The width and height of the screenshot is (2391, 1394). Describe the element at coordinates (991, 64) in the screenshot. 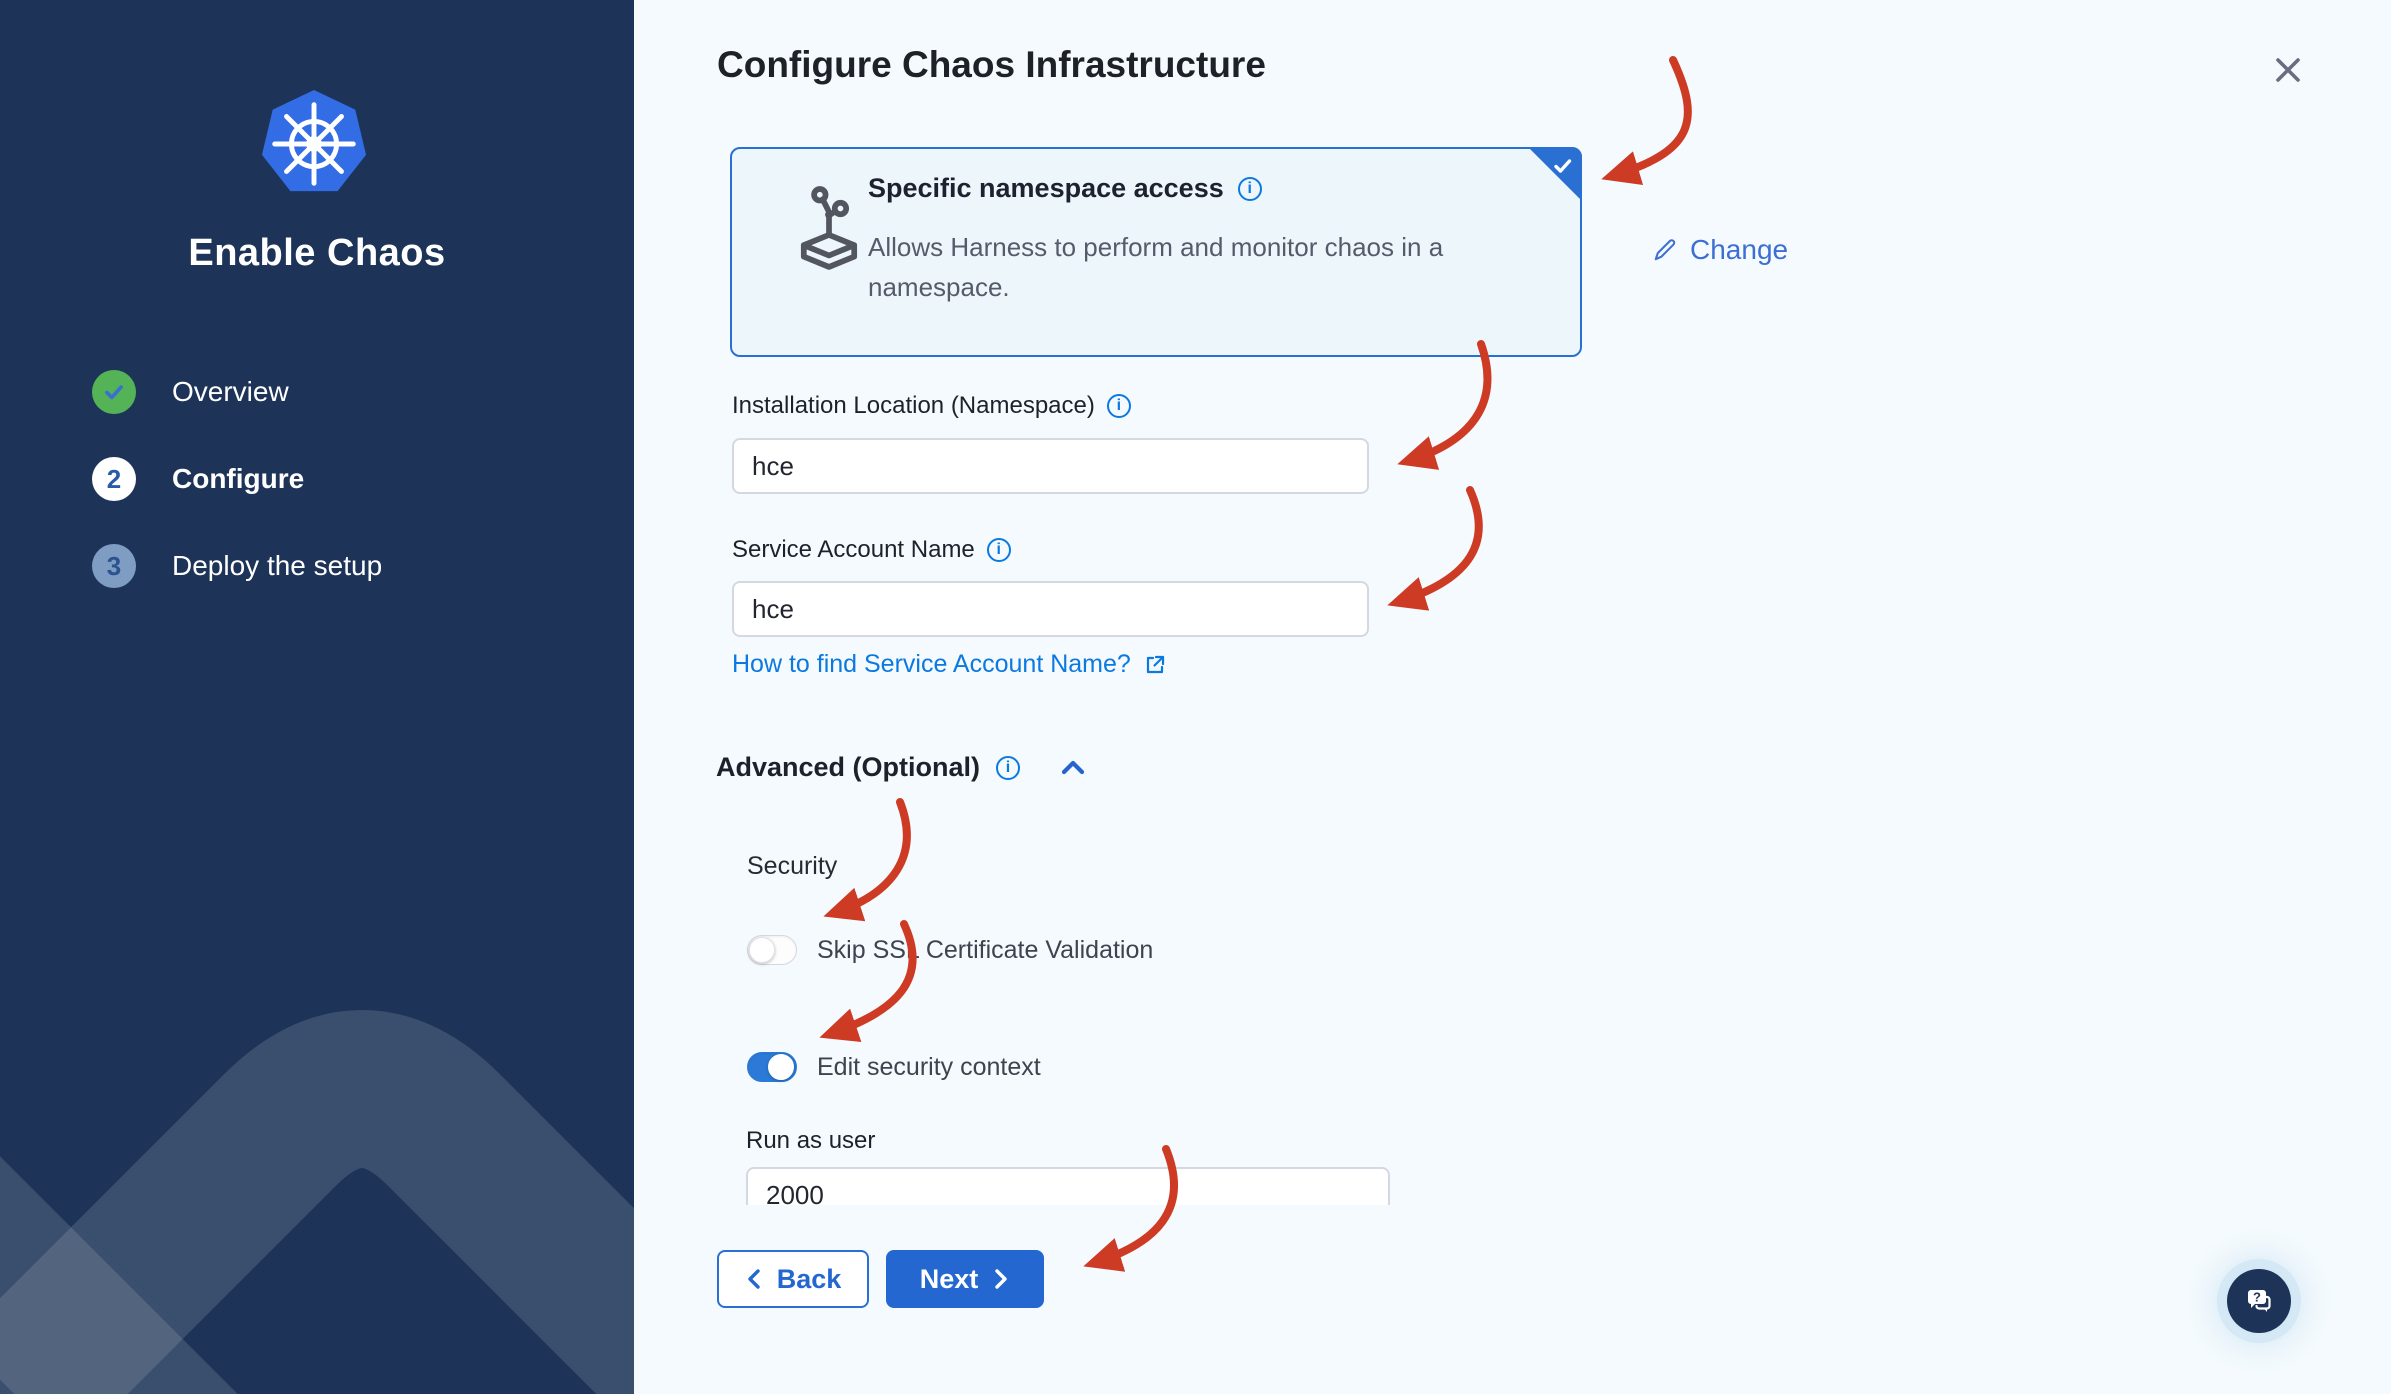

I see `page-title: Configure Chaos Infrastructure` at that location.